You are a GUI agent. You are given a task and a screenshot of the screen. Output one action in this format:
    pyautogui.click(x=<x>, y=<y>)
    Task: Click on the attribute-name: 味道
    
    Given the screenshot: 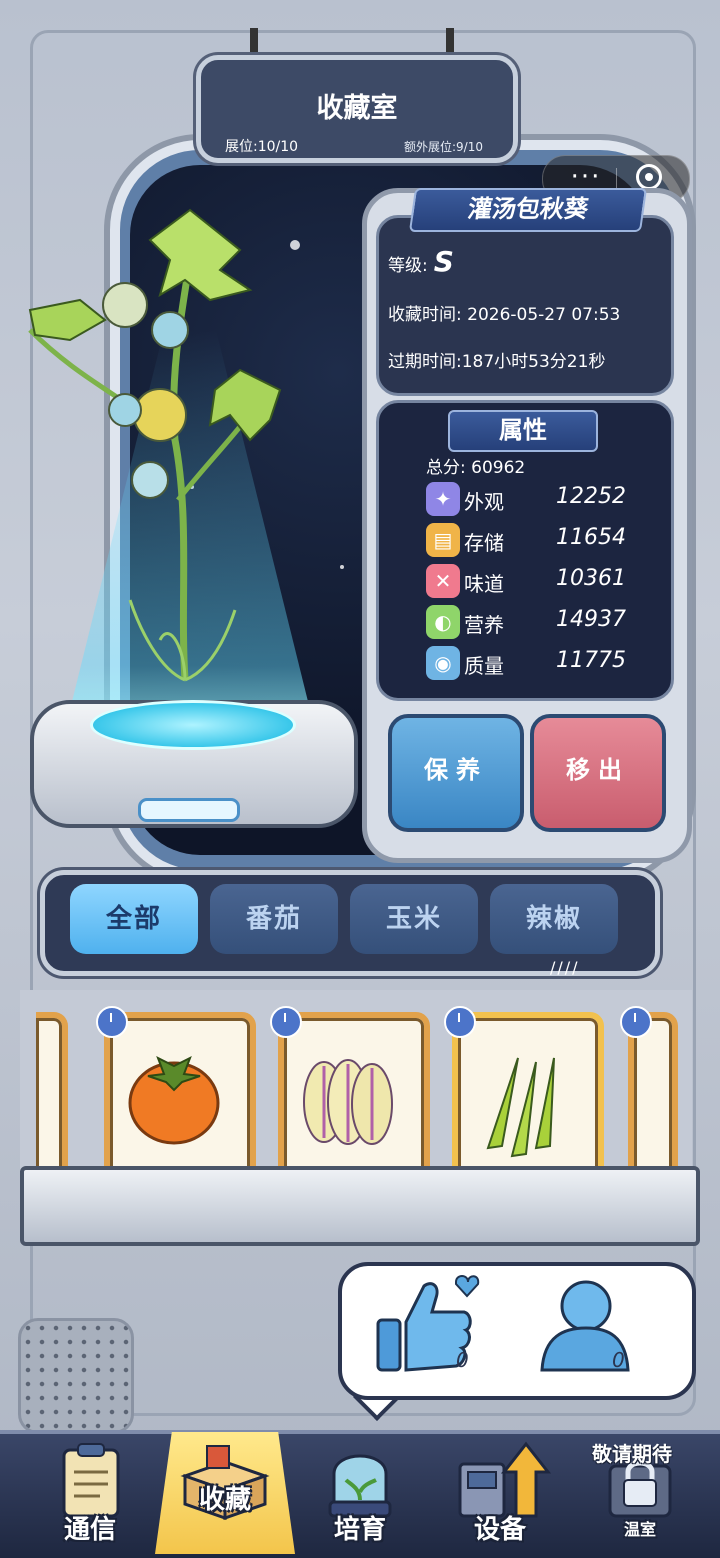 What is the action you would take?
    pyautogui.click(x=484, y=584)
    